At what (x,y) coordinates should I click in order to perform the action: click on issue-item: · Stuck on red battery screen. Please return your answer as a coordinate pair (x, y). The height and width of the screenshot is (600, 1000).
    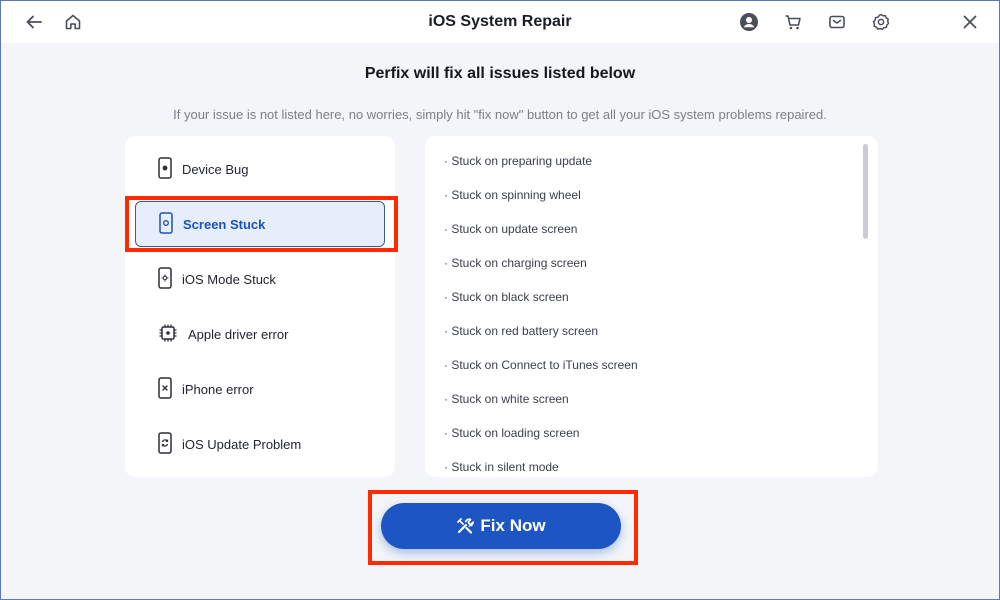
    Looking at the image, I should click on (521, 331).